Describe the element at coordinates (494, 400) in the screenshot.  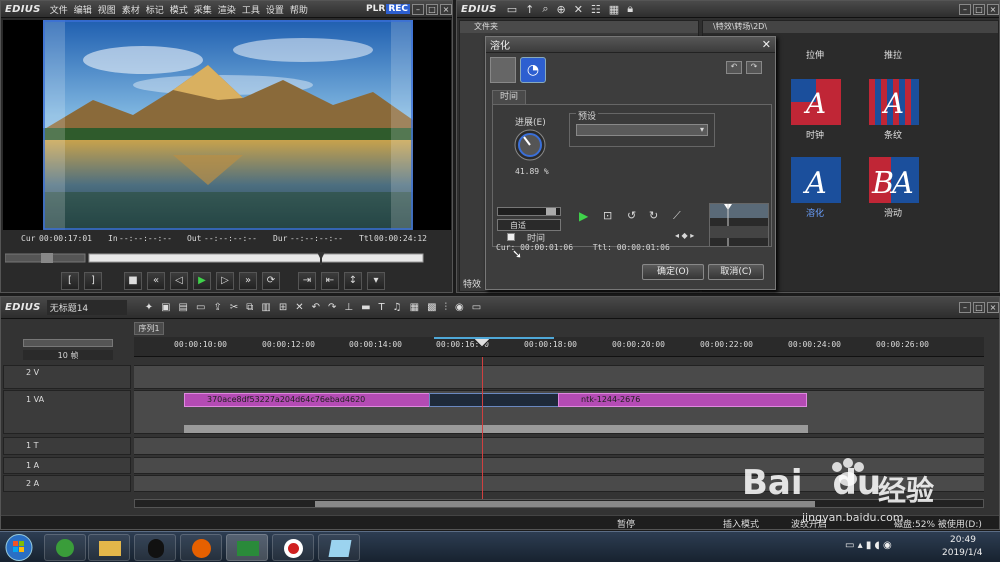
I see `clip-transition` at that location.